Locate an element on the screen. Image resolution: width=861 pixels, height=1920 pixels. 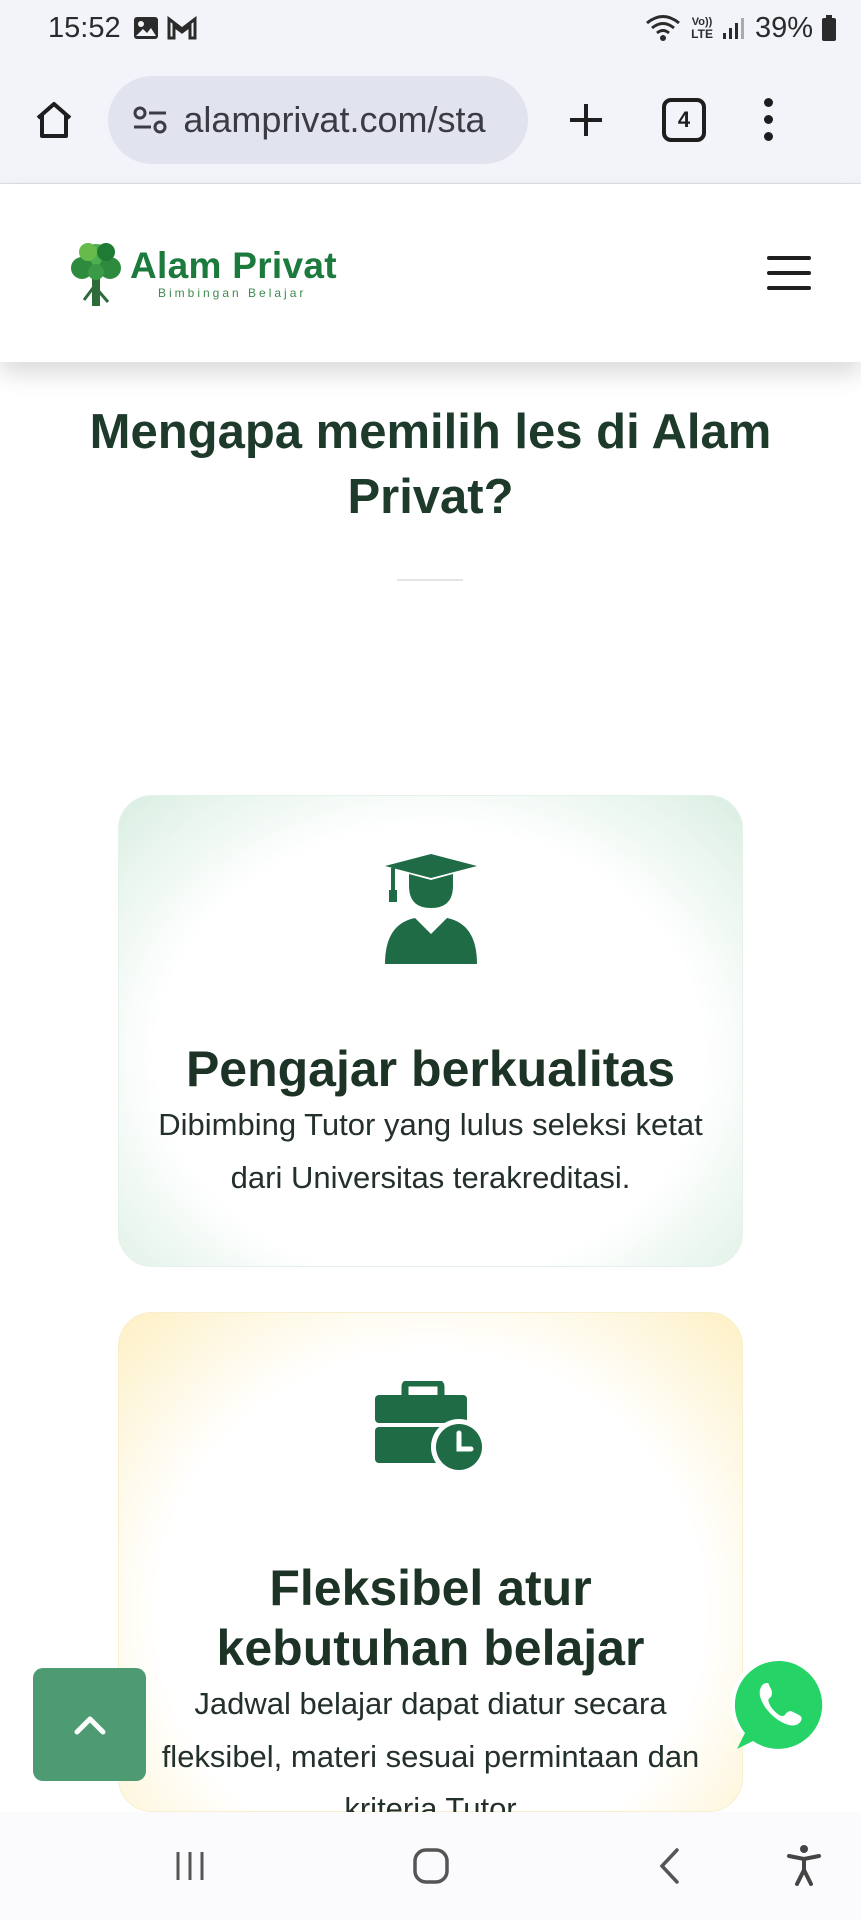
status-bar: 15:52 Vo)) LTE 39% is located at coordinates (430, 28).